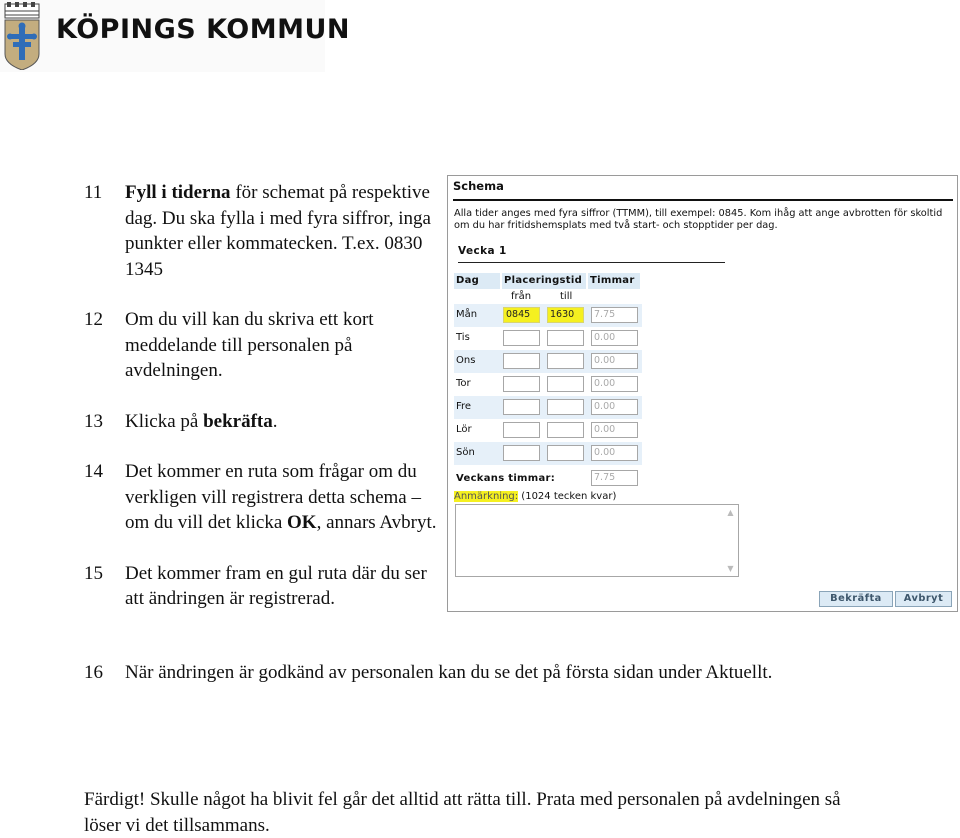 This screenshot has height=838, width=960. What do you see at coordinates (486, 496) in the screenshot?
I see `note-label-highlight: Anmärkning:` at bounding box center [486, 496].